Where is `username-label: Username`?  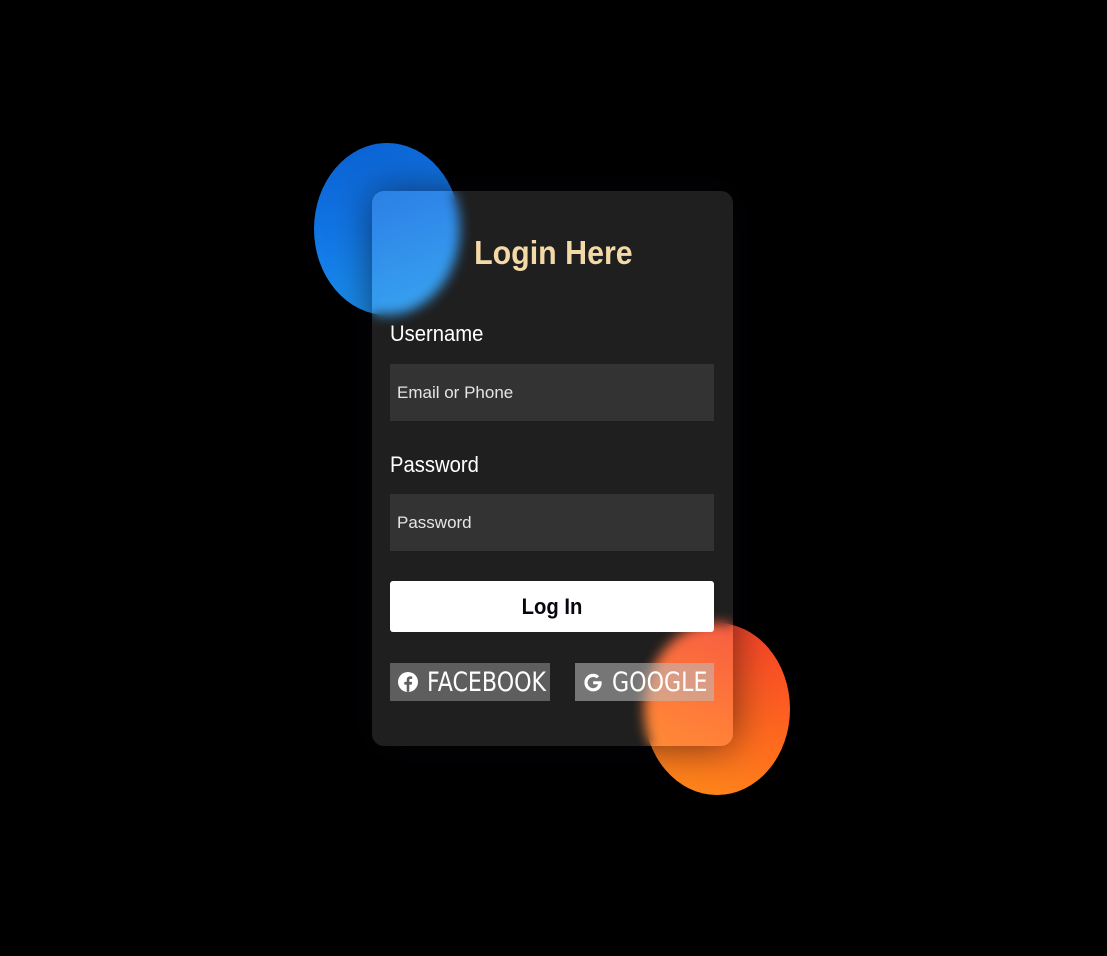 username-label: Username is located at coordinates (437, 333).